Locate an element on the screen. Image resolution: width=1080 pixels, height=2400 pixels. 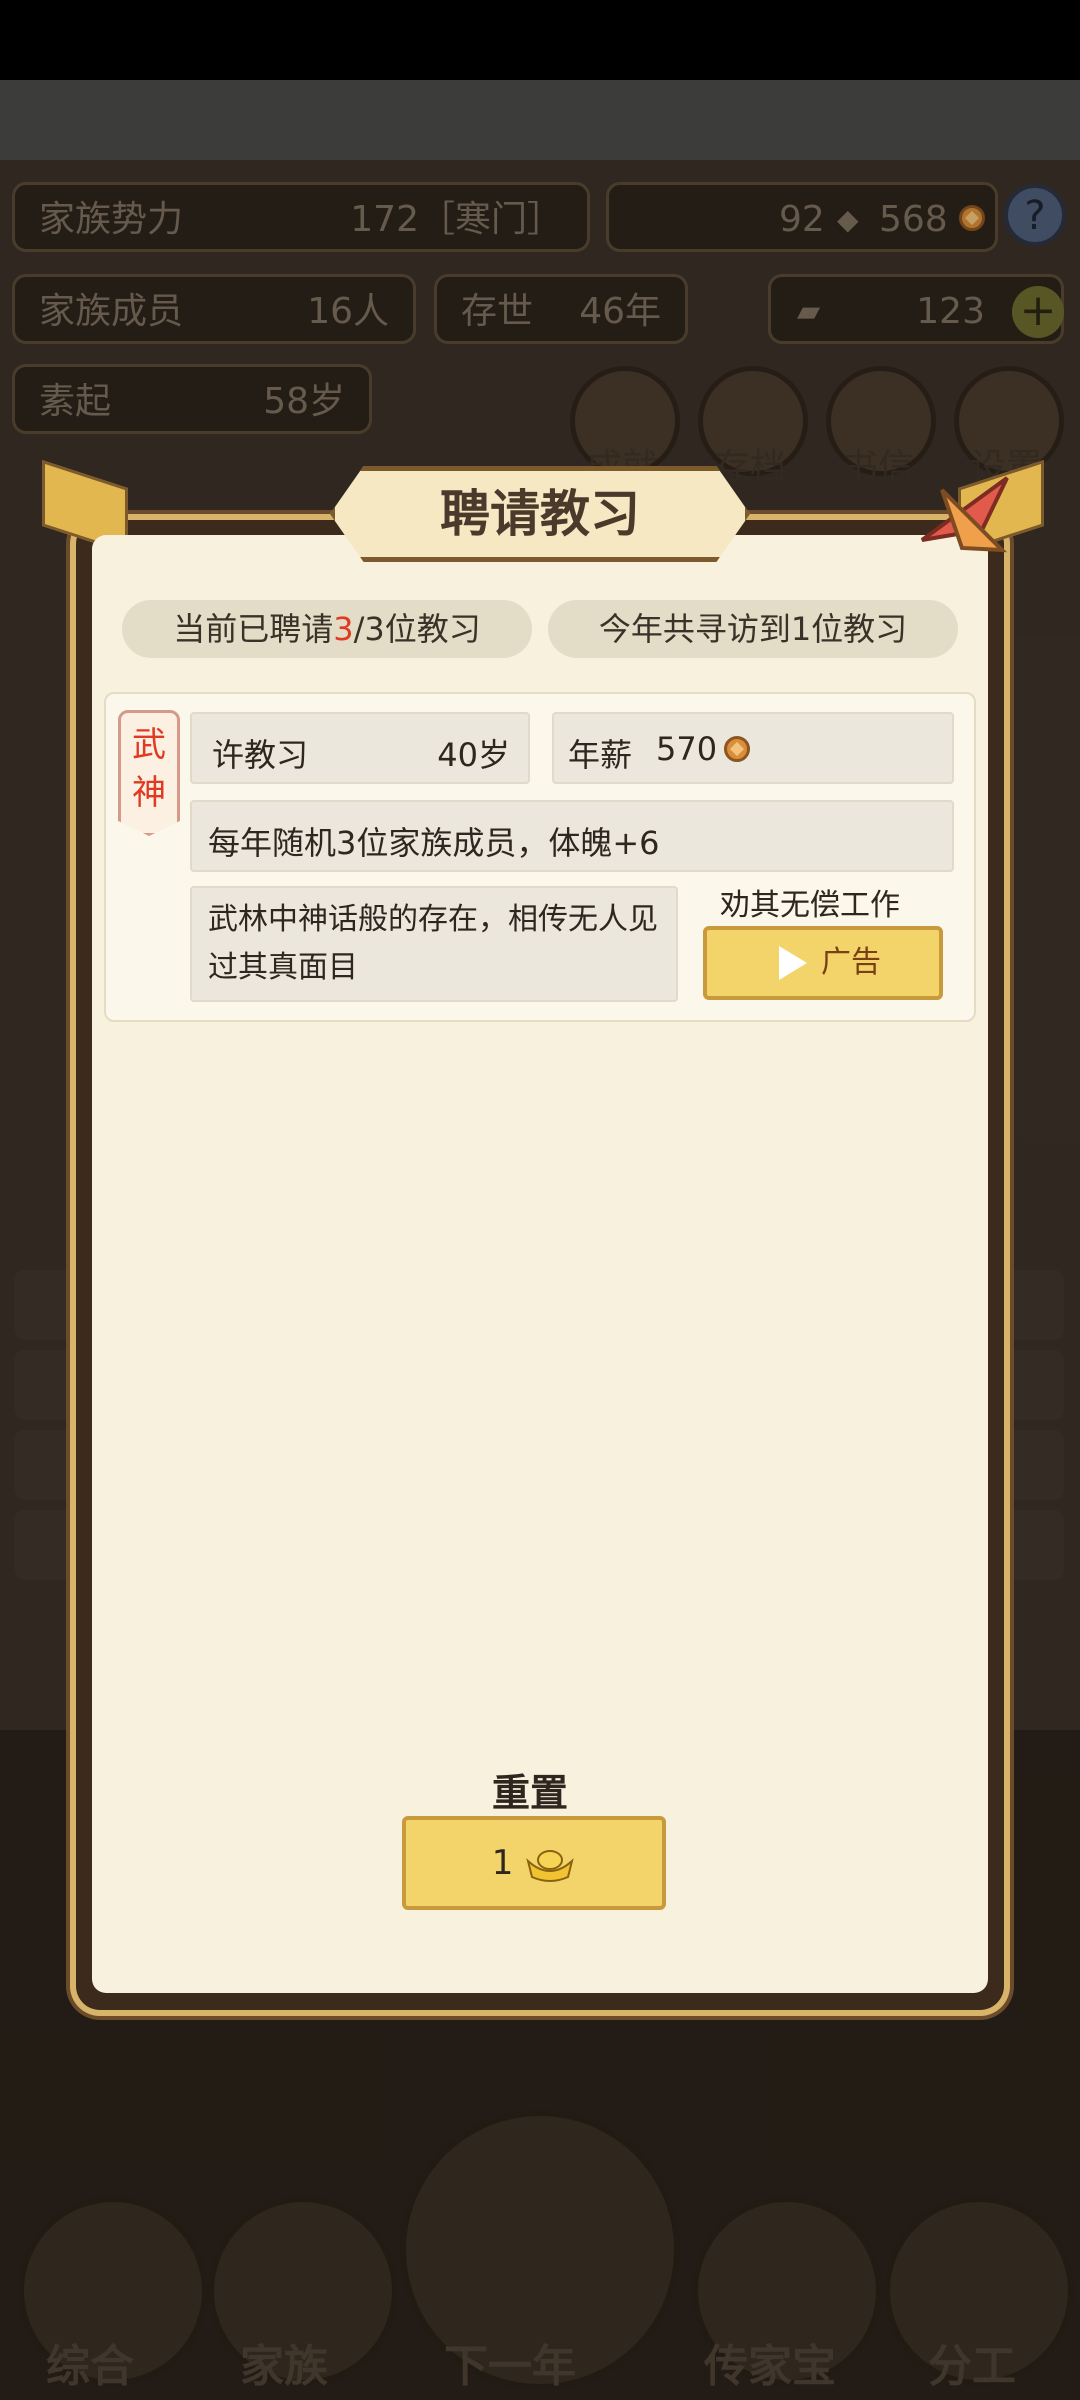
tutor-salary-field: 年薪 570 is located at coordinates (753, 748).